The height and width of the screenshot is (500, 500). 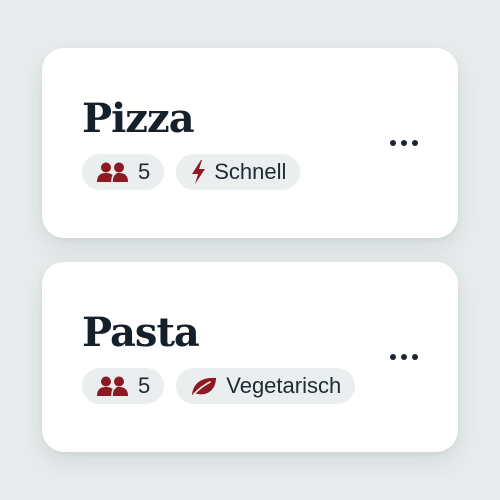 What do you see at coordinates (204, 386) in the screenshot?
I see `leaf-icon` at bounding box center [204, 386].